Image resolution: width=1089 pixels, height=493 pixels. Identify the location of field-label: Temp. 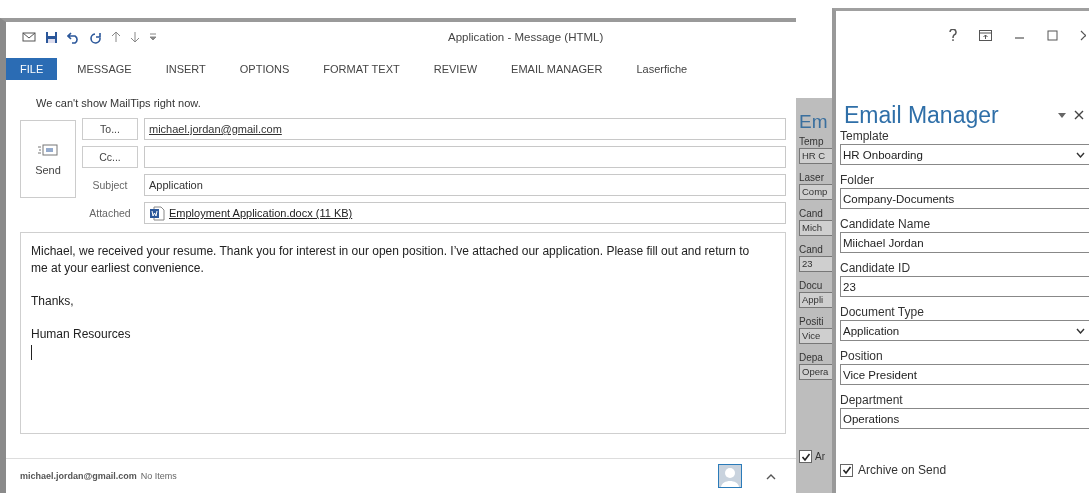
(812, 142).